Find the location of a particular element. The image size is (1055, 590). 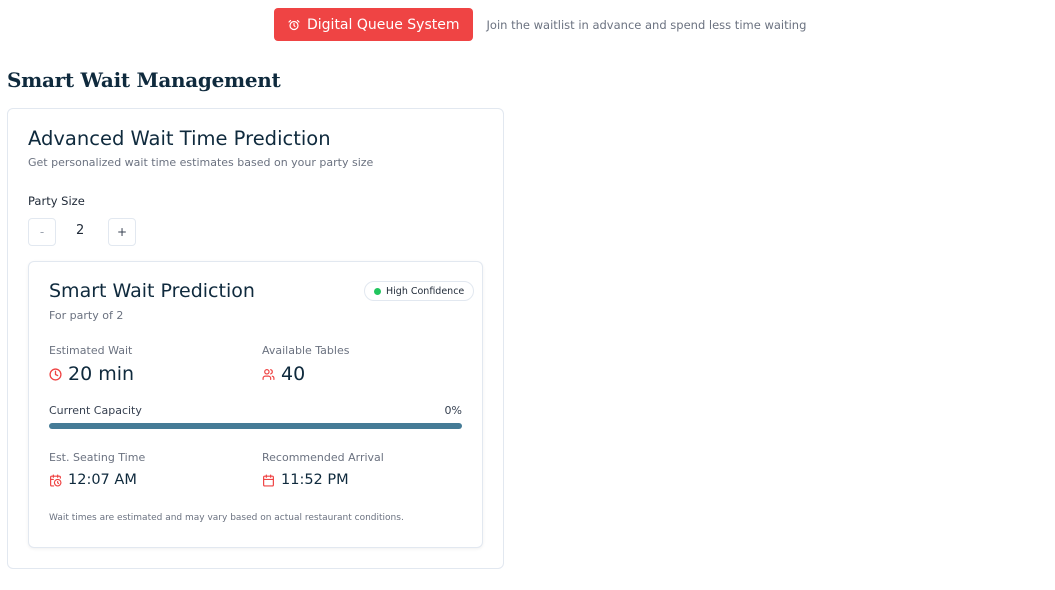

available-tables-label: Available Tables is located at coordinates (306, 350).